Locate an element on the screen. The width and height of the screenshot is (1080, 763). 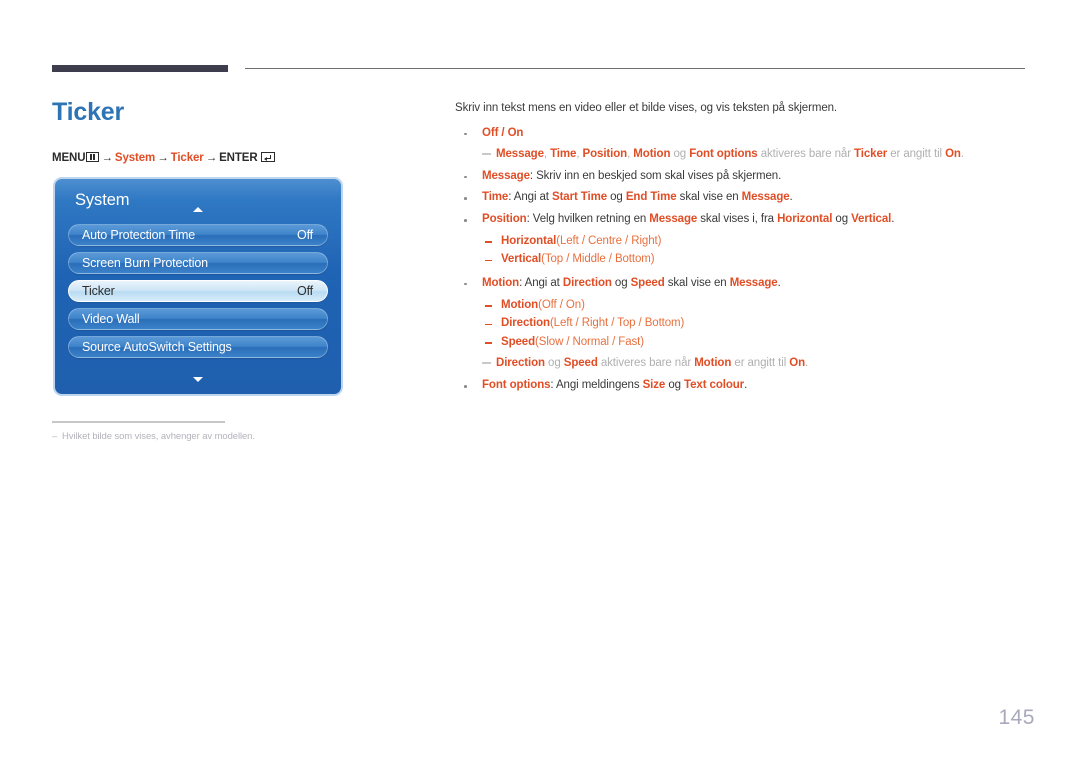
note-keyword-on: On is located at coordinates (953, 154).